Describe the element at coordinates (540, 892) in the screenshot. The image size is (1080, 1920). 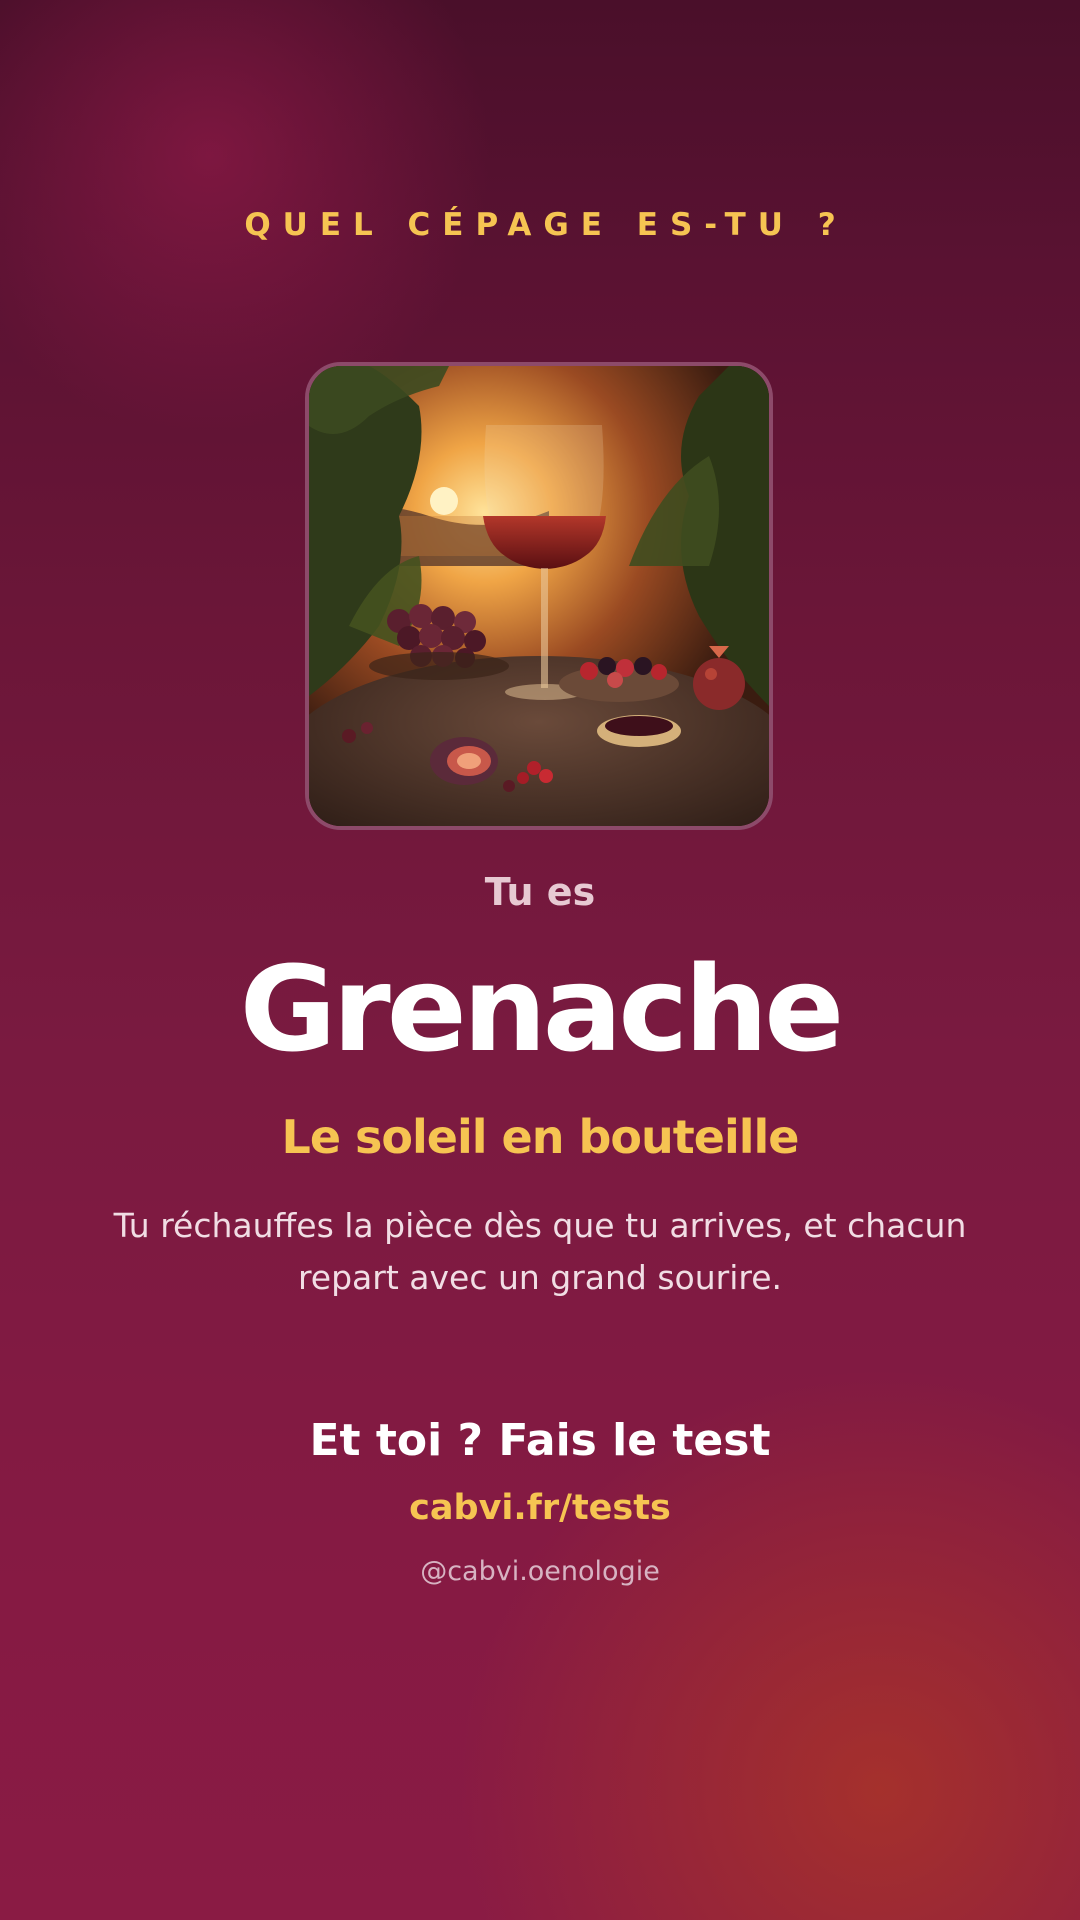
I see `result-intro: Tu es` at that location.